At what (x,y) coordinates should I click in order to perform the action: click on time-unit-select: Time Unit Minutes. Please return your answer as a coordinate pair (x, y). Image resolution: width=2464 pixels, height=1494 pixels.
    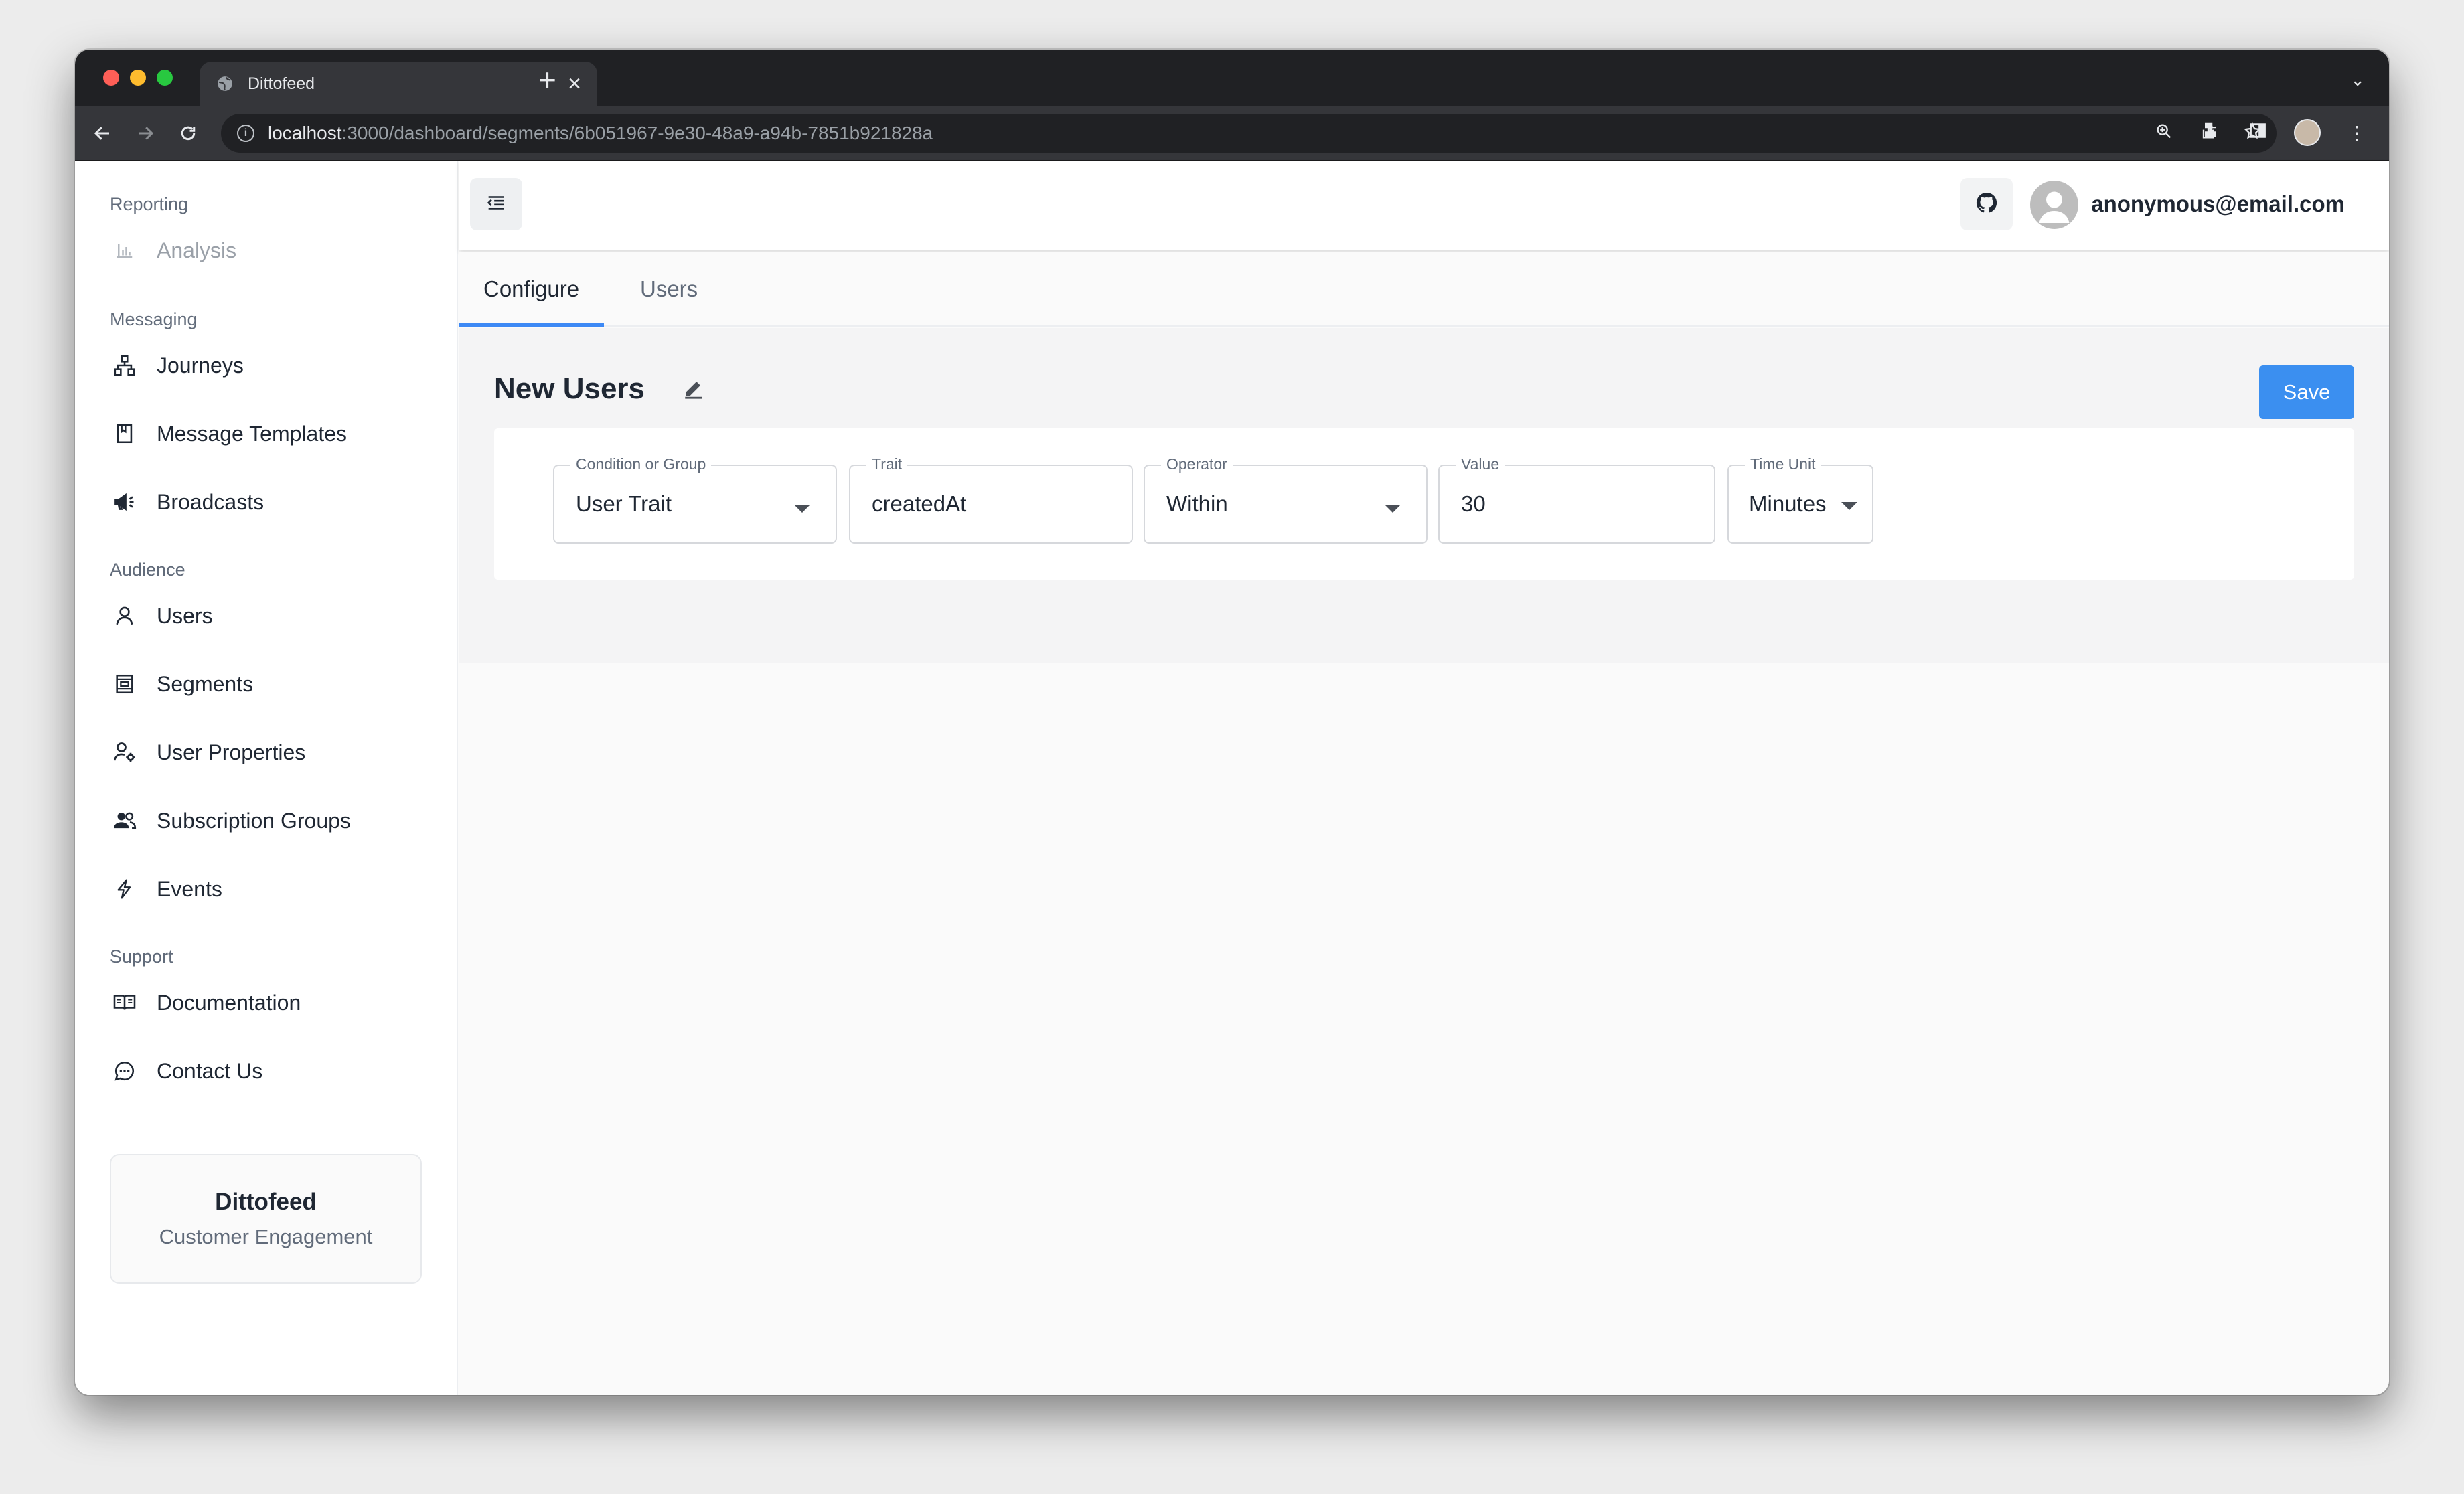
    Looking at the image, I should click on (1800, 499).